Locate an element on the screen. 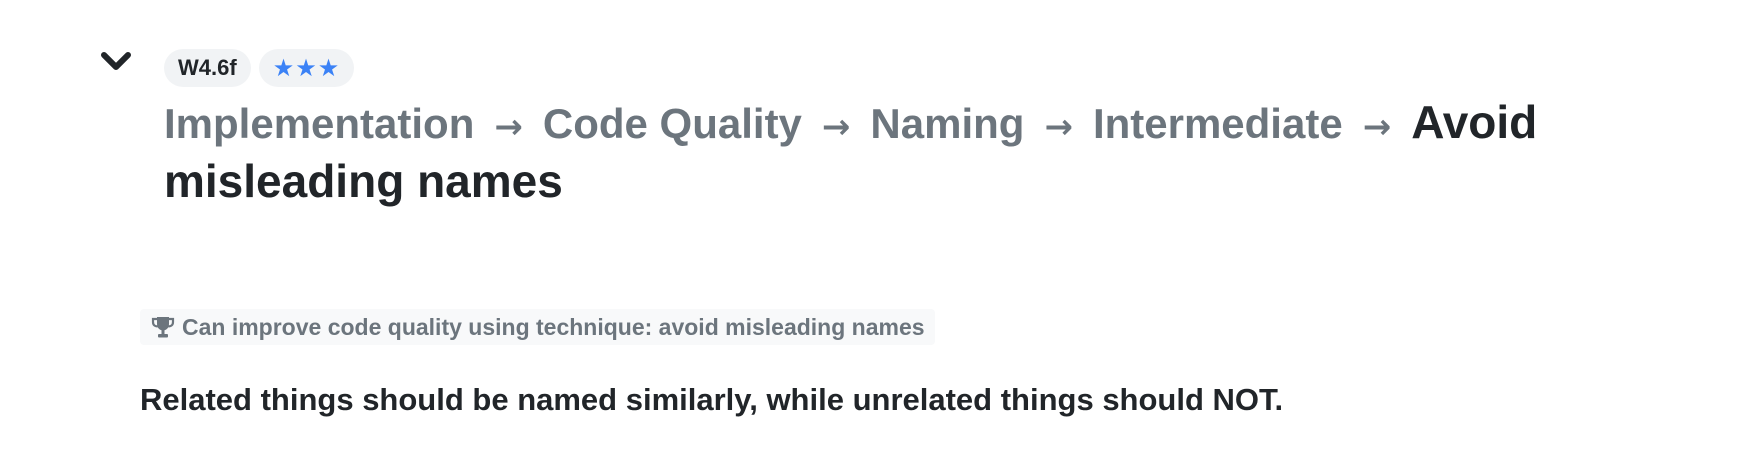 The width and height of the screenshot is (1744, 454). chevron-down-icon is located at coordinates (116, 61).